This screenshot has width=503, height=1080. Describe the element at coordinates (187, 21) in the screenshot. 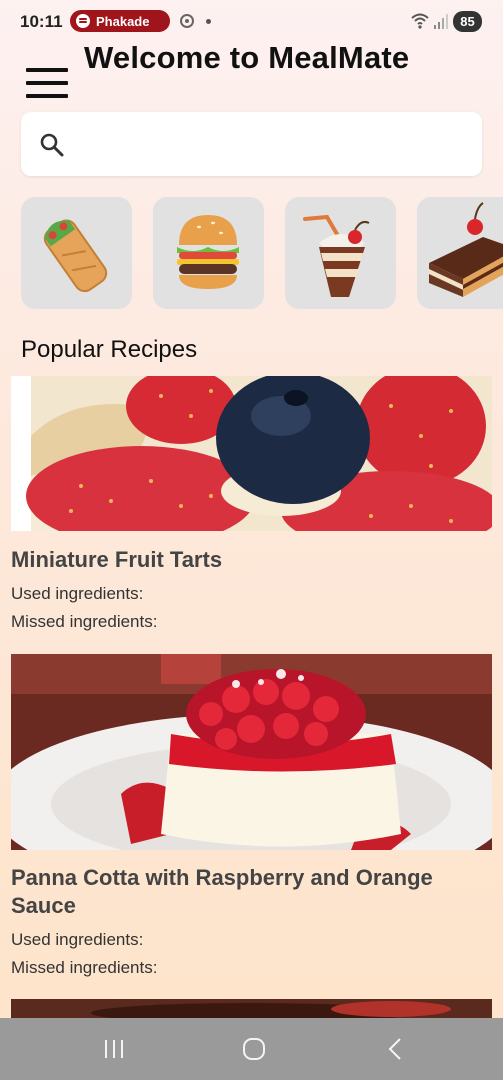

I see `chrome-icon` at that location.